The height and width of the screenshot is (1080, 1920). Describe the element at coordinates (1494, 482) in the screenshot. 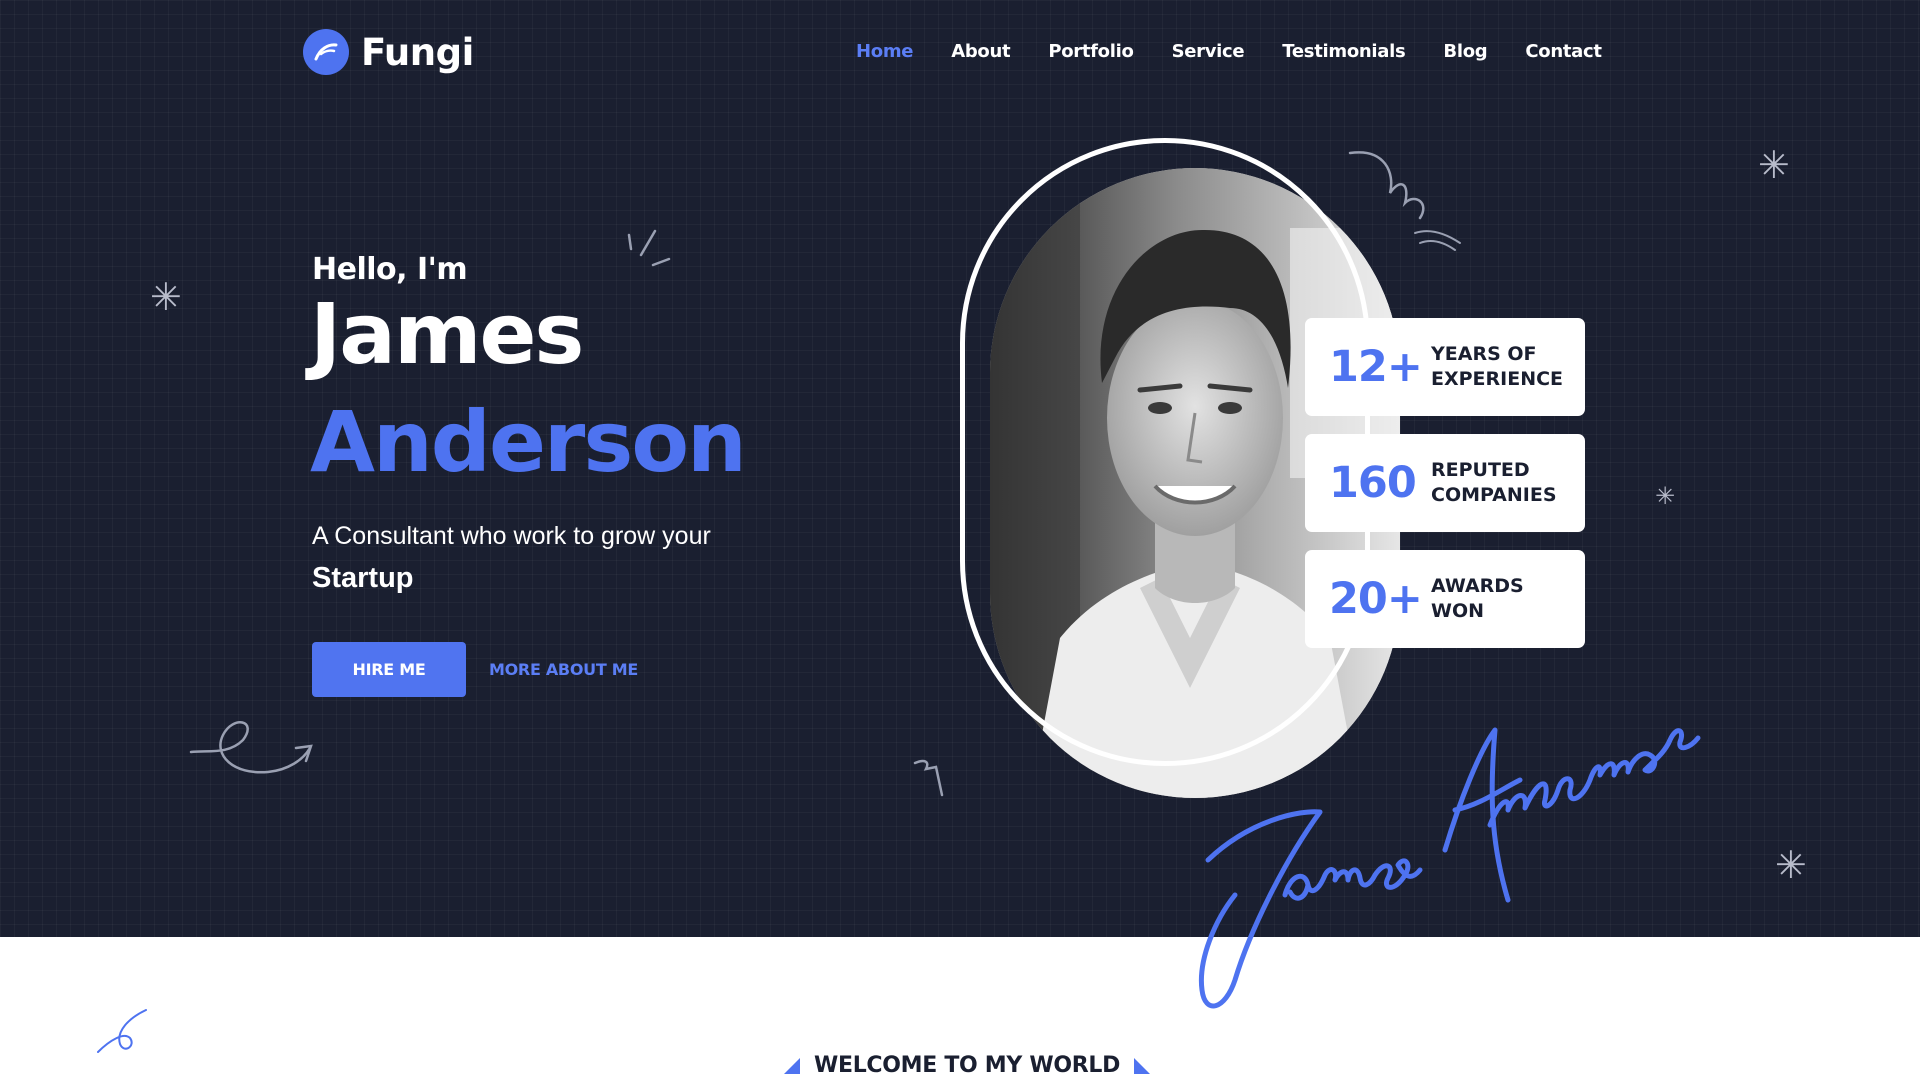

I see `stat-label: REPUTED COMPANIES` at that location.